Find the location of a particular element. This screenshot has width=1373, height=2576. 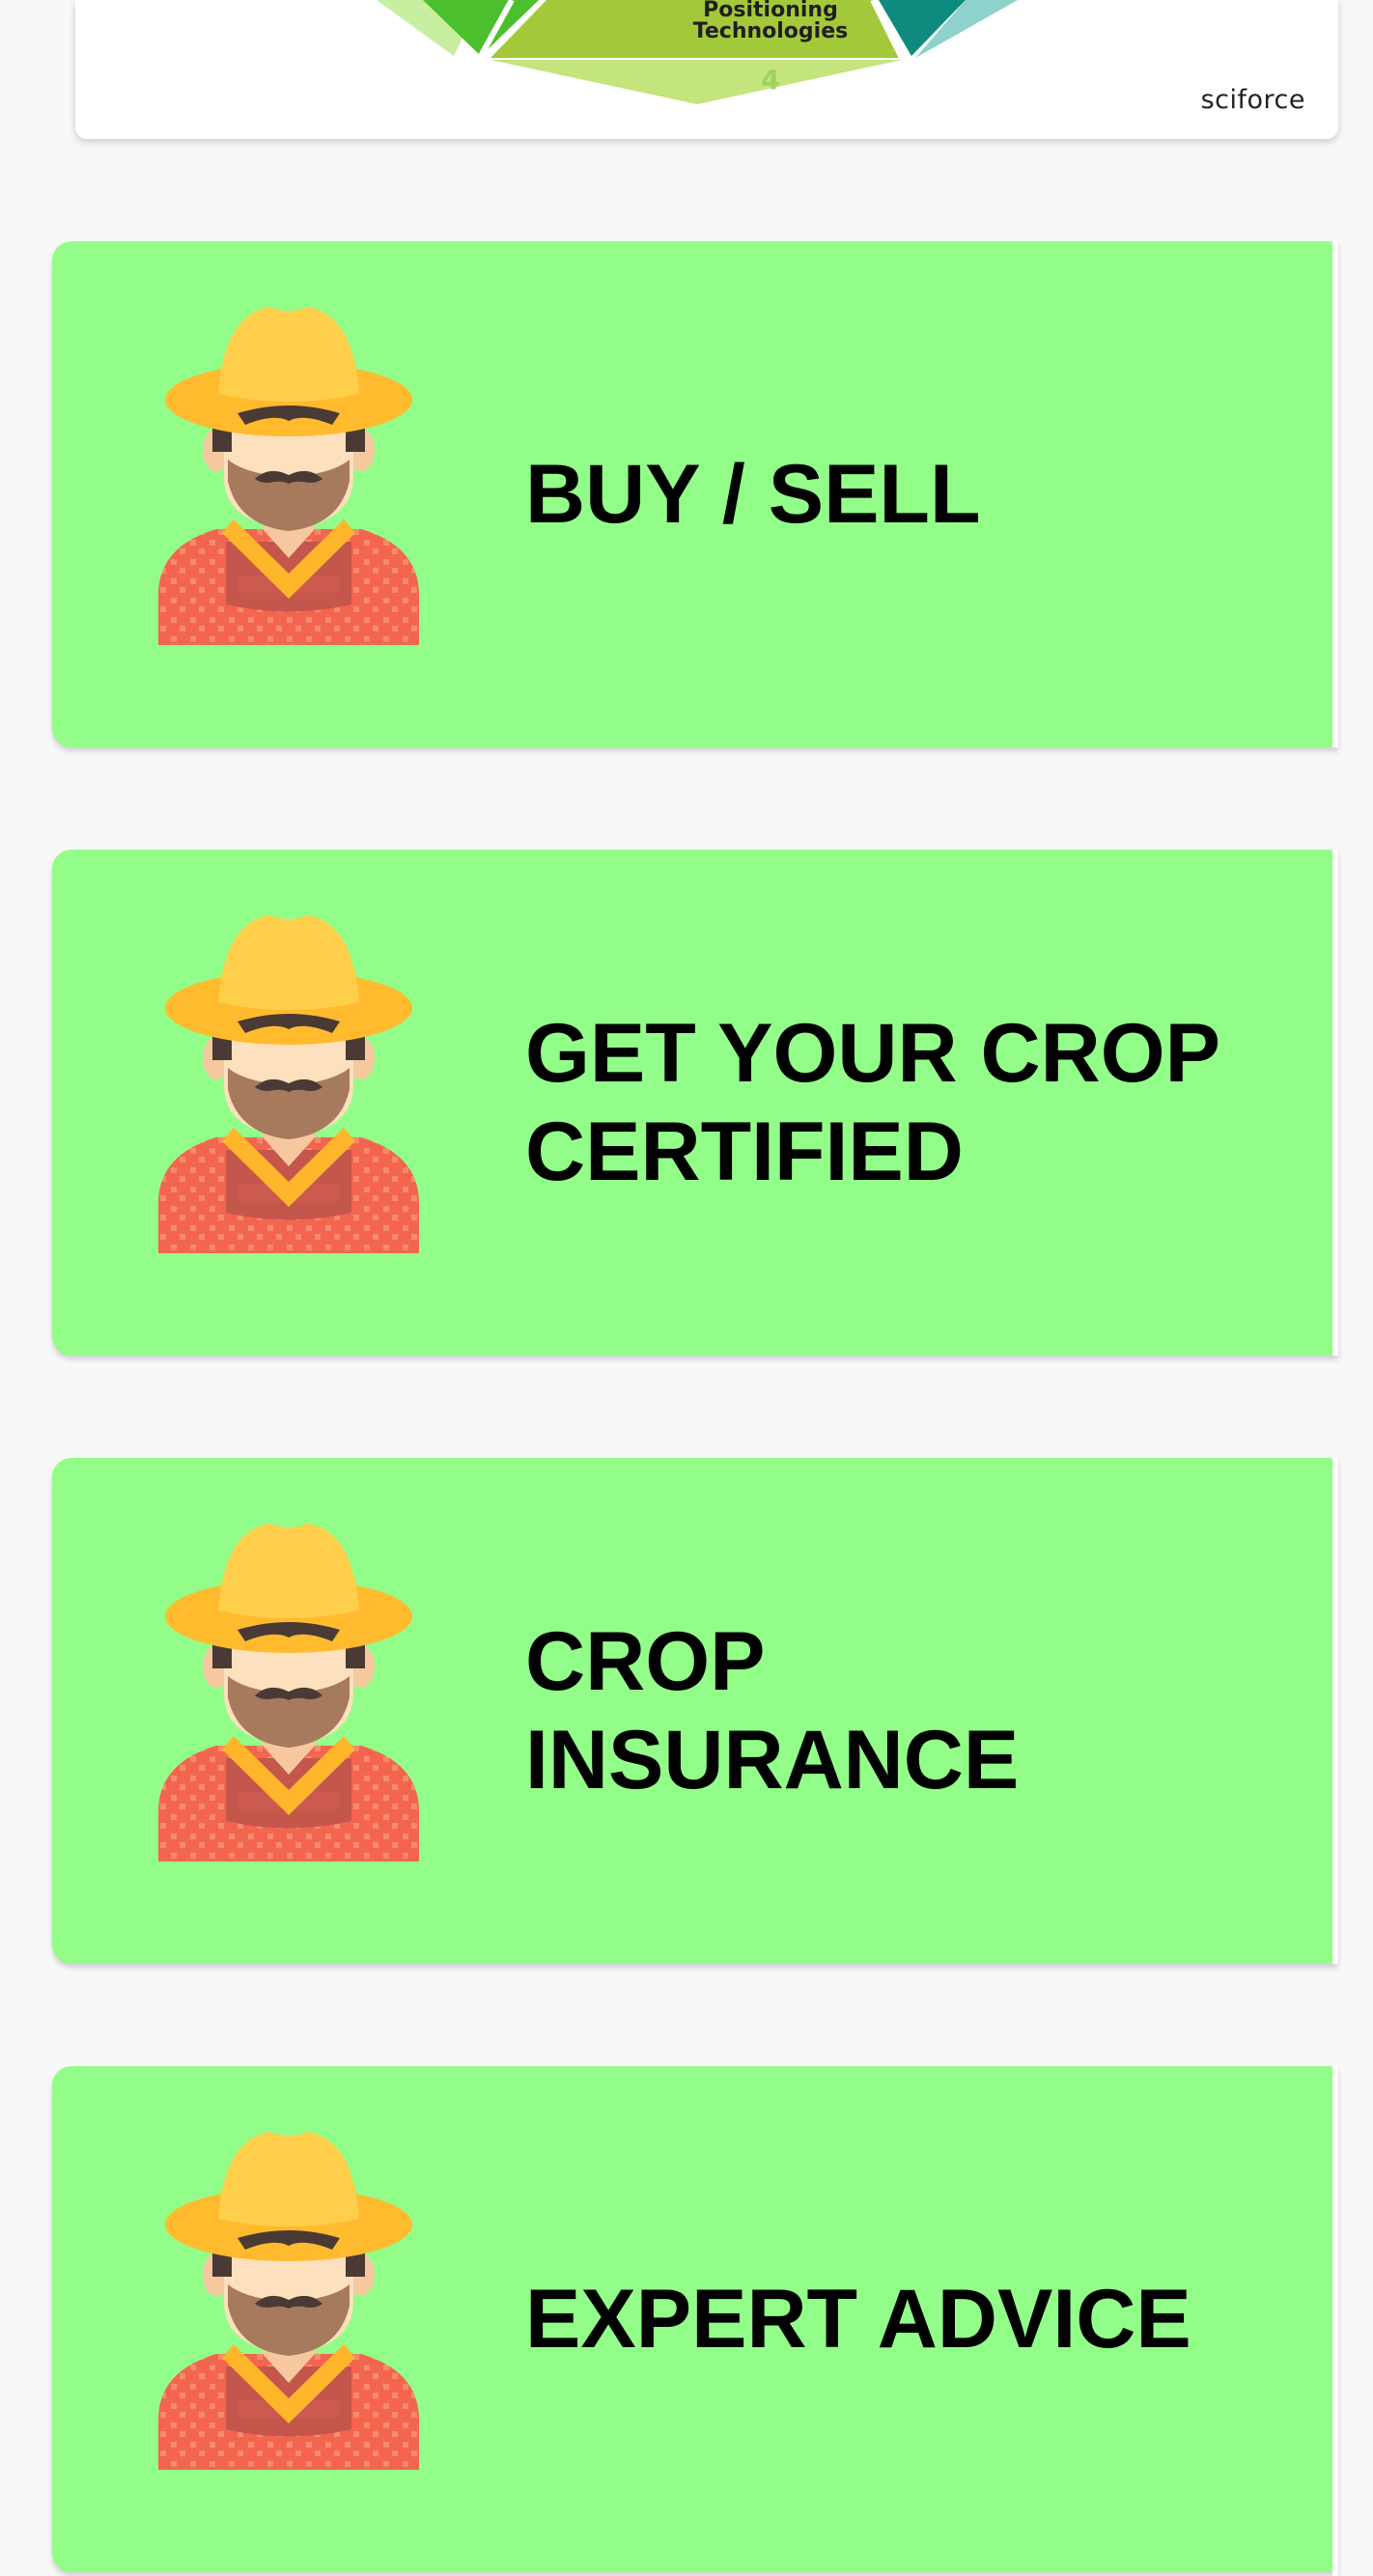

crop-certification-label: GET YOUR CROP CERTIFIED is located at coordinates (873, 1102).